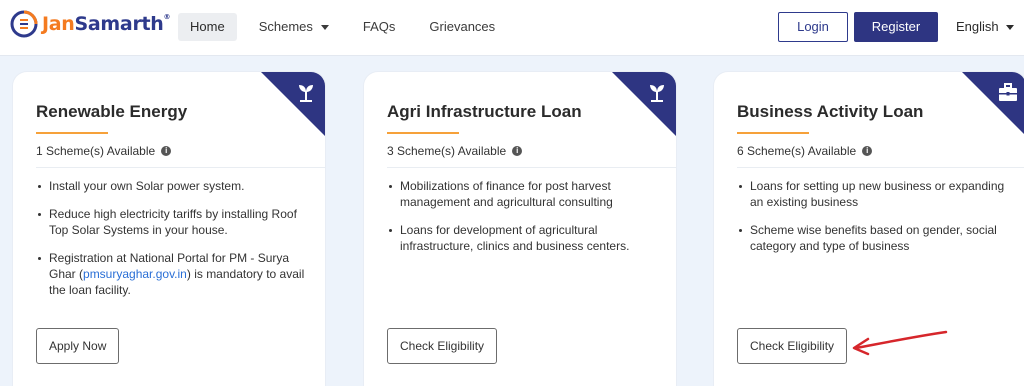  I want to click on card-title: Business Activity Loan, so click(830, 111).